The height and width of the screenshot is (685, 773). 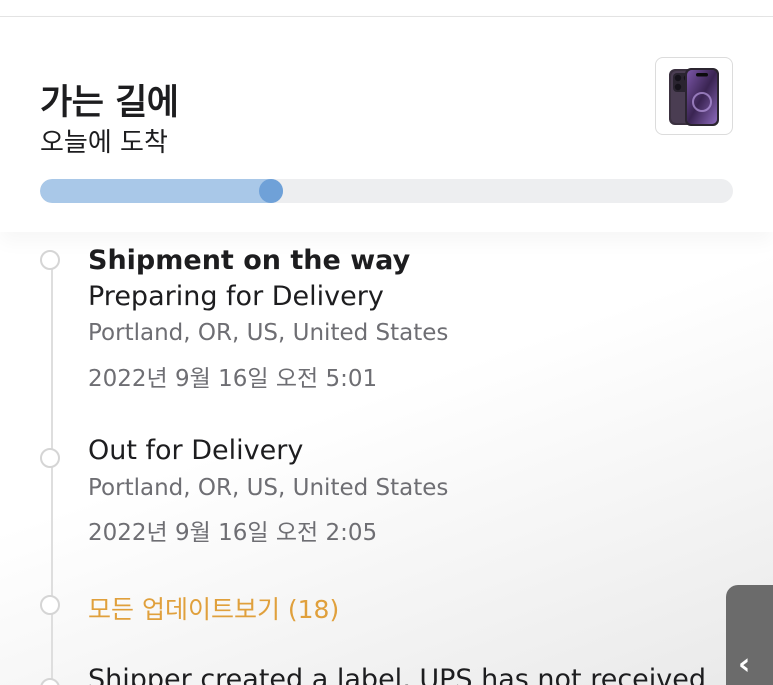 What do you see at coordinates (109, 103) in the screenshot?
I see `delivery-status-title: 가는 길에` at bounding box center [109, 103].